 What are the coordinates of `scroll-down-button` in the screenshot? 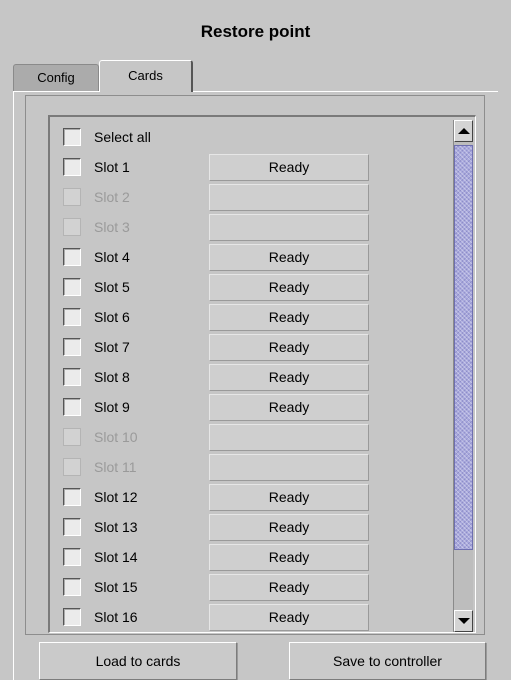 It's located at (463, 621).